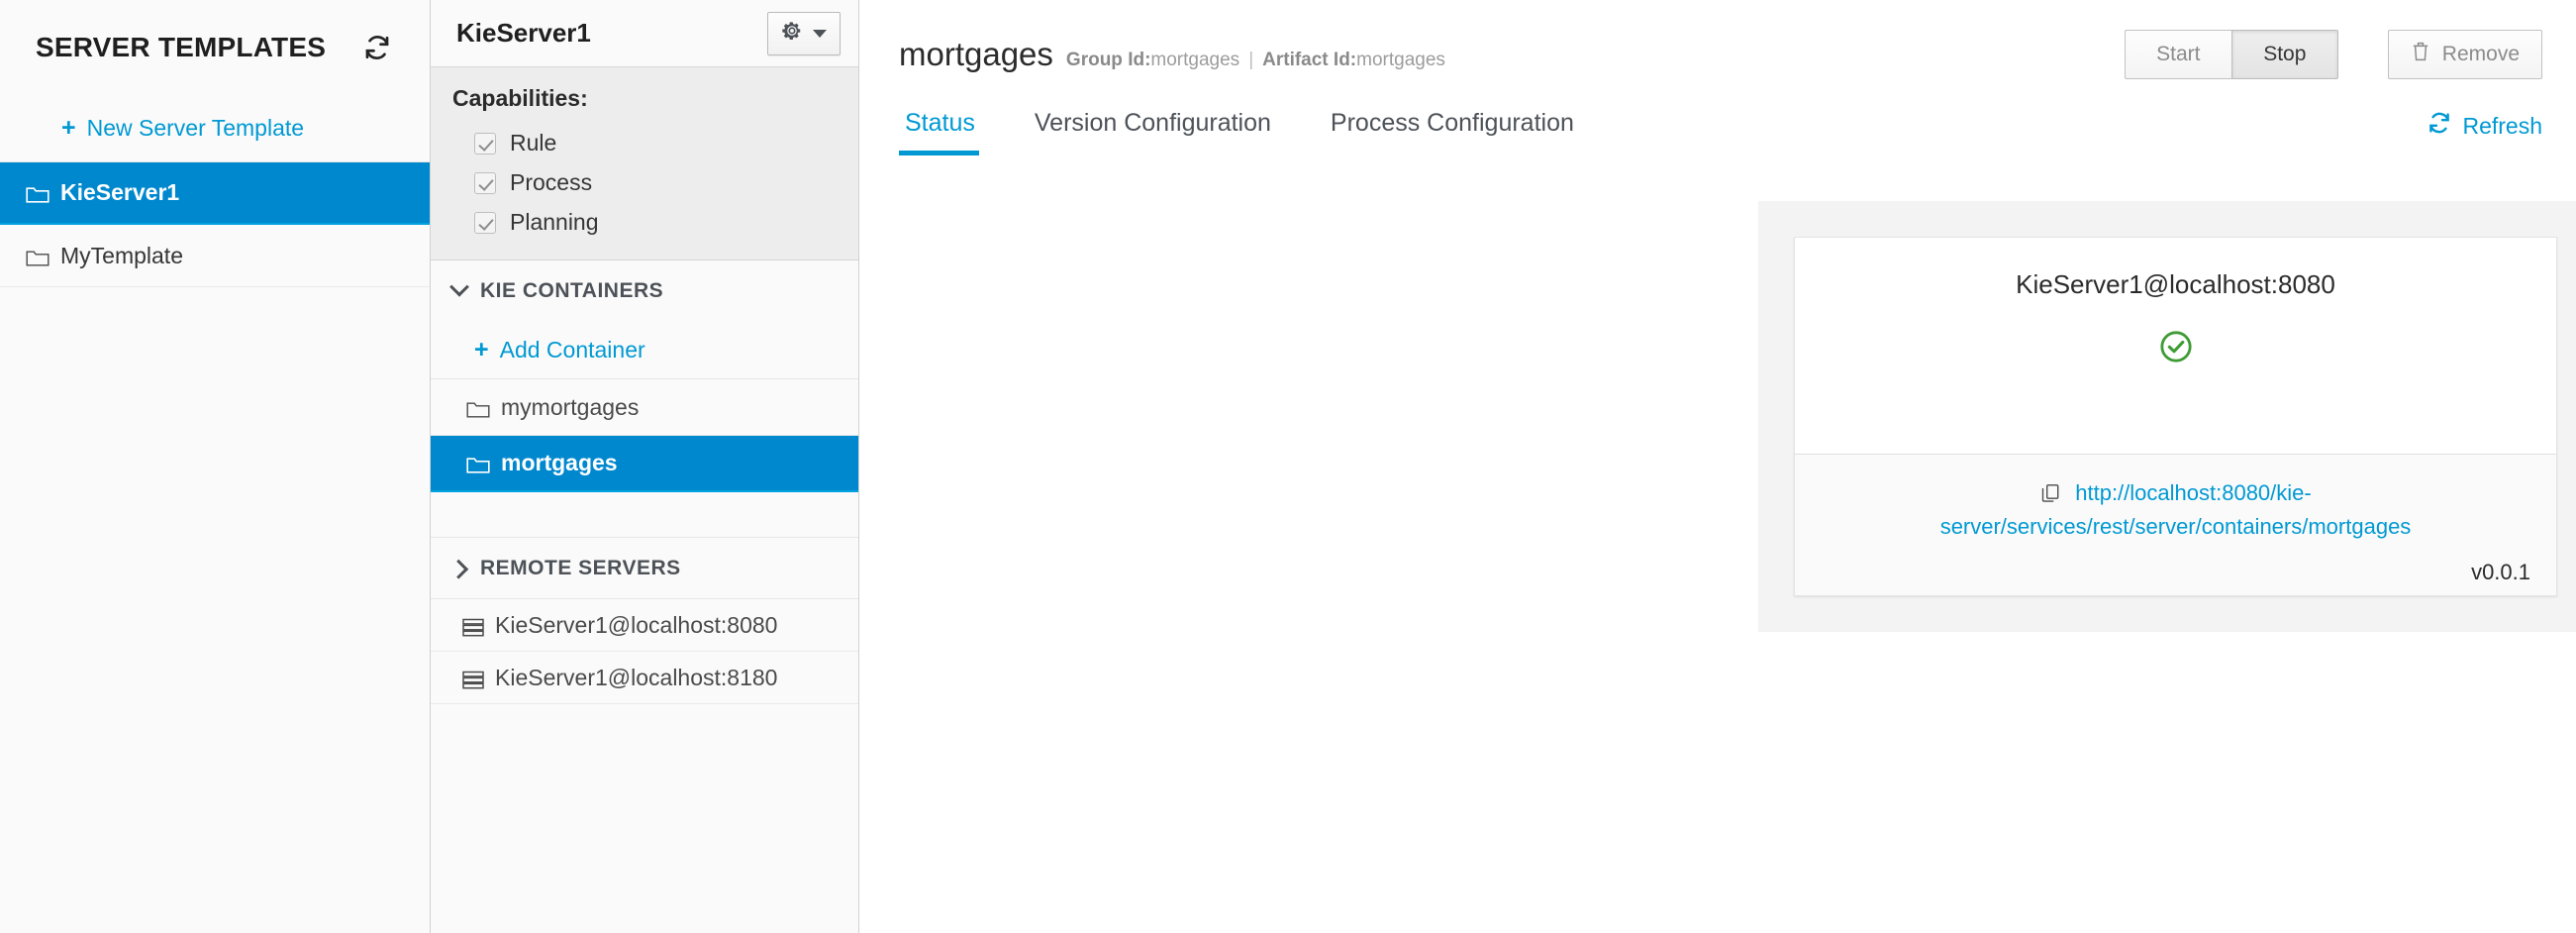 The height and width of the screenshot is (933, 2576). Describe the element at coordinates (2502, 125) in the screenshot. I see `refresh-label: Refresh` at that location.